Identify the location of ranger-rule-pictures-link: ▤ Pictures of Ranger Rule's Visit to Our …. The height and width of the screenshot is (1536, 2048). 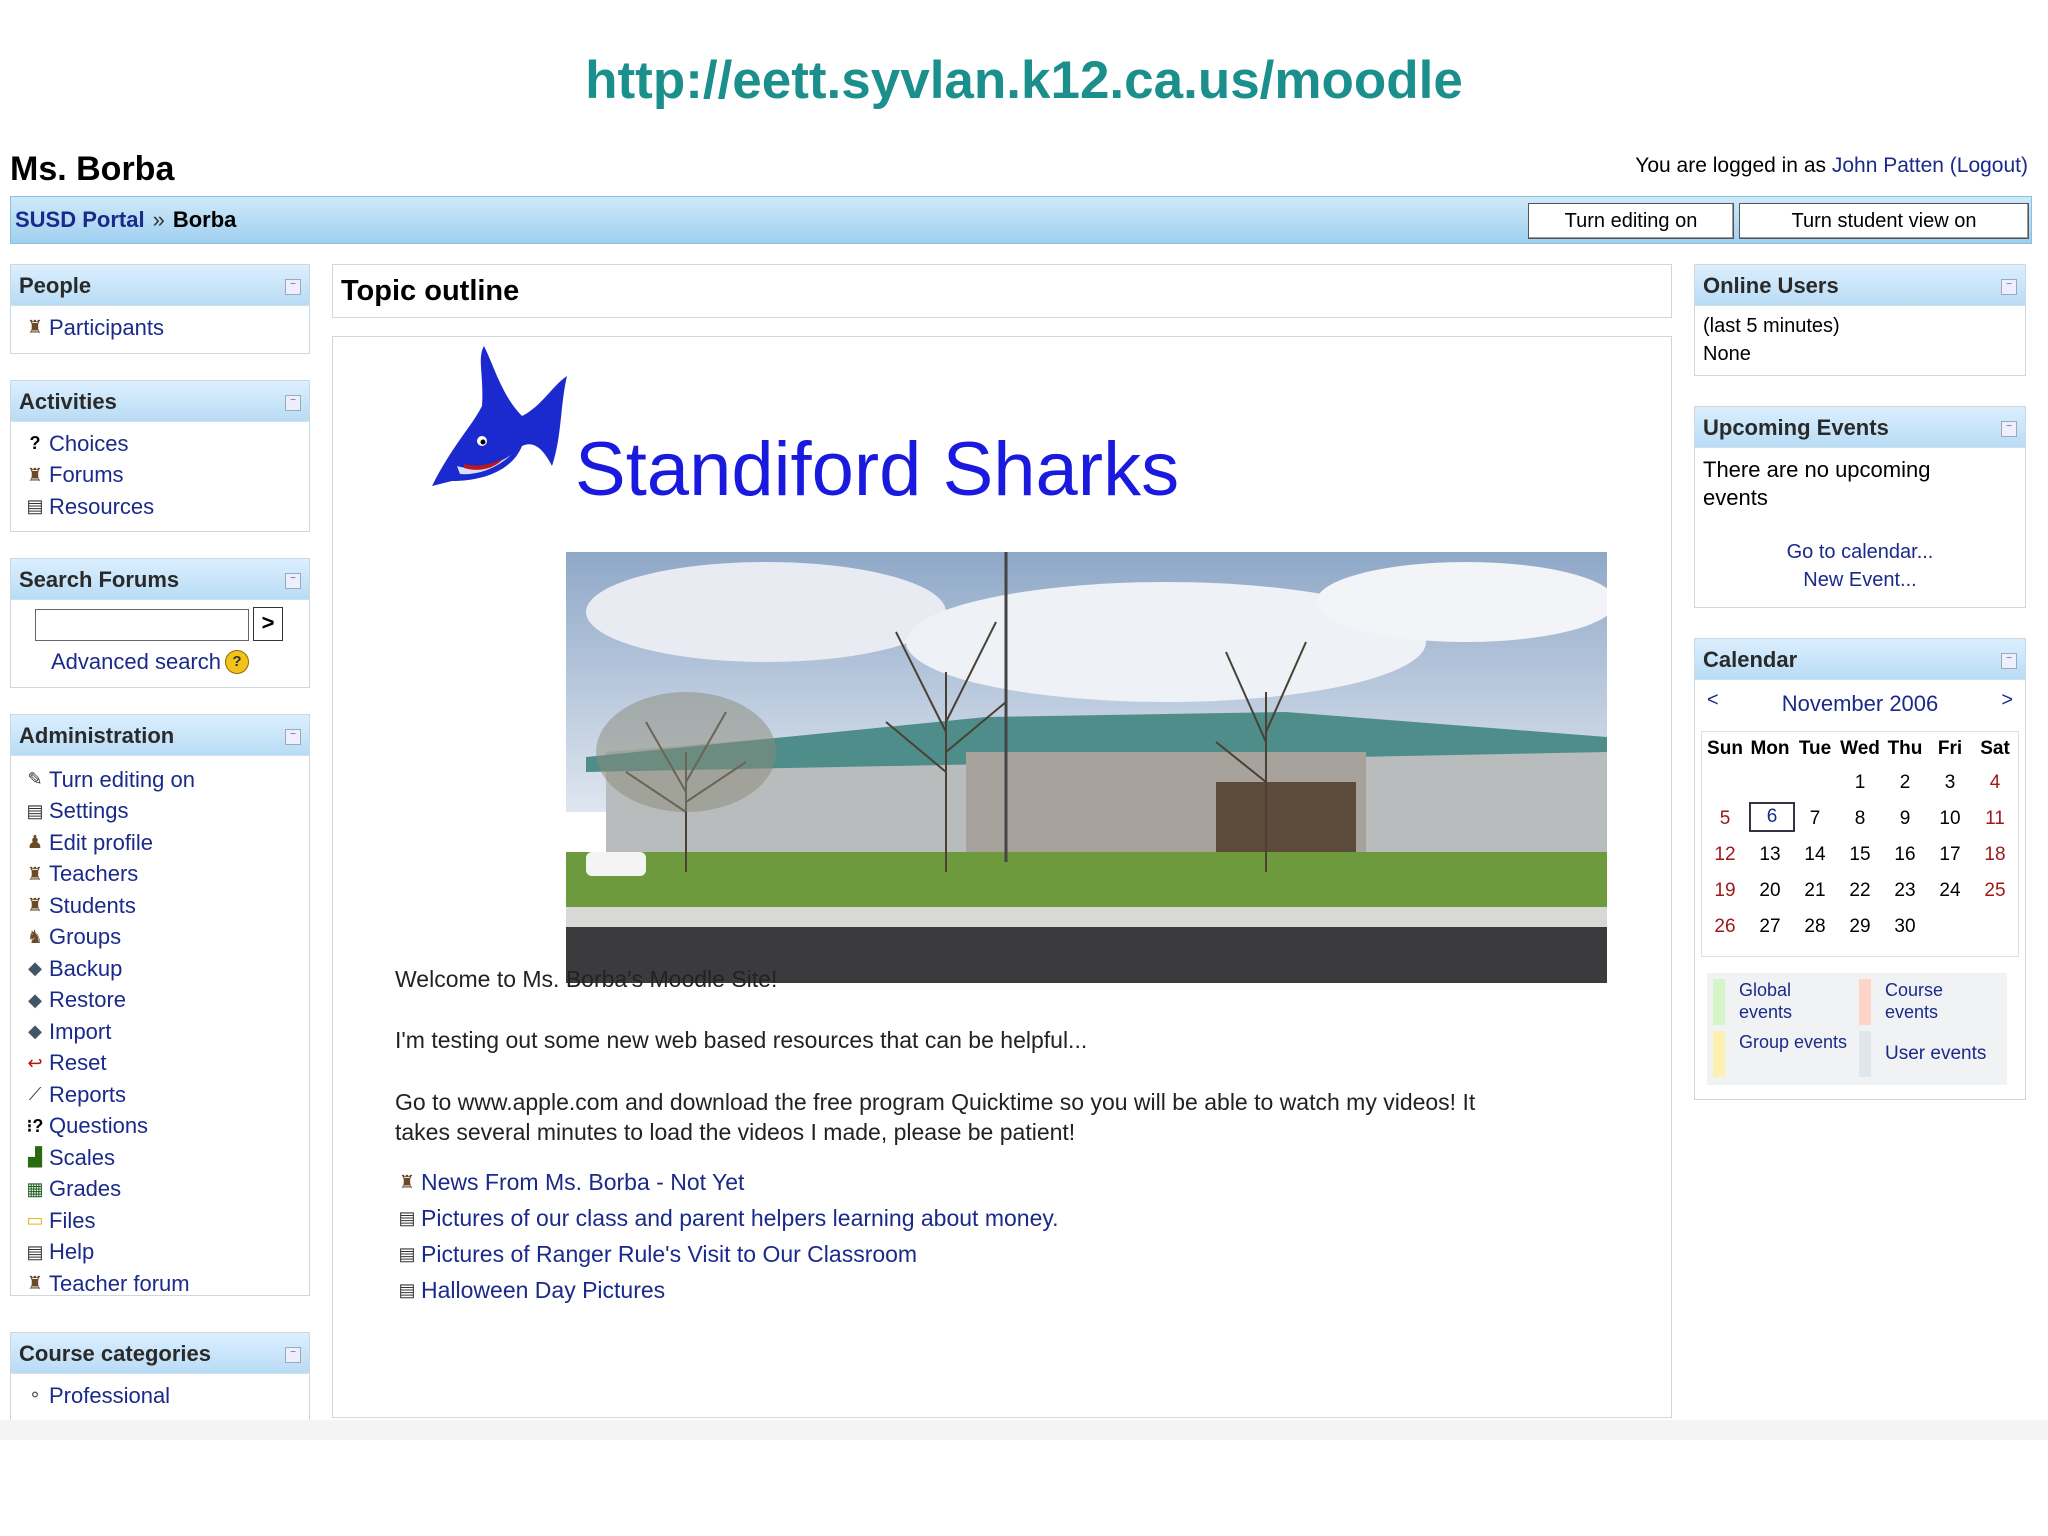
(656, 1254).